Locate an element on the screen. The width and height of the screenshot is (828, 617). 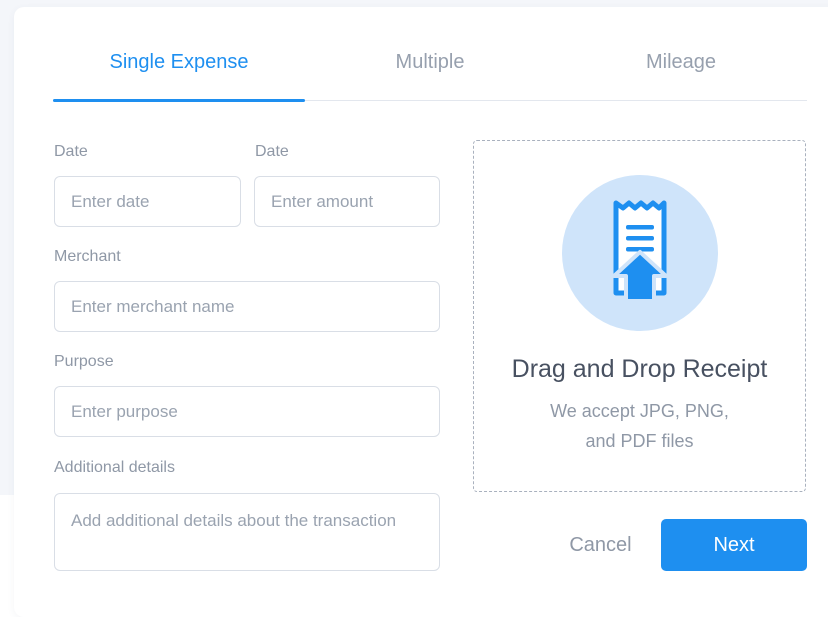
date-input is located at coordinates (147, 201).